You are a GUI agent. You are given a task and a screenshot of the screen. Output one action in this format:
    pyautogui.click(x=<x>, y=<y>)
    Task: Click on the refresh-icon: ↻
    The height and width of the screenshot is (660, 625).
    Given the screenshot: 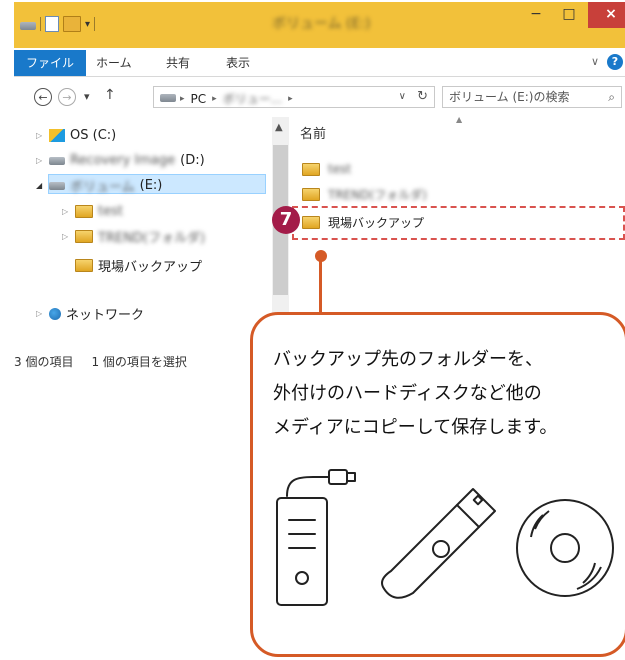 What is the action you would take?
    pyautogui.click(x=422, y=96)
    